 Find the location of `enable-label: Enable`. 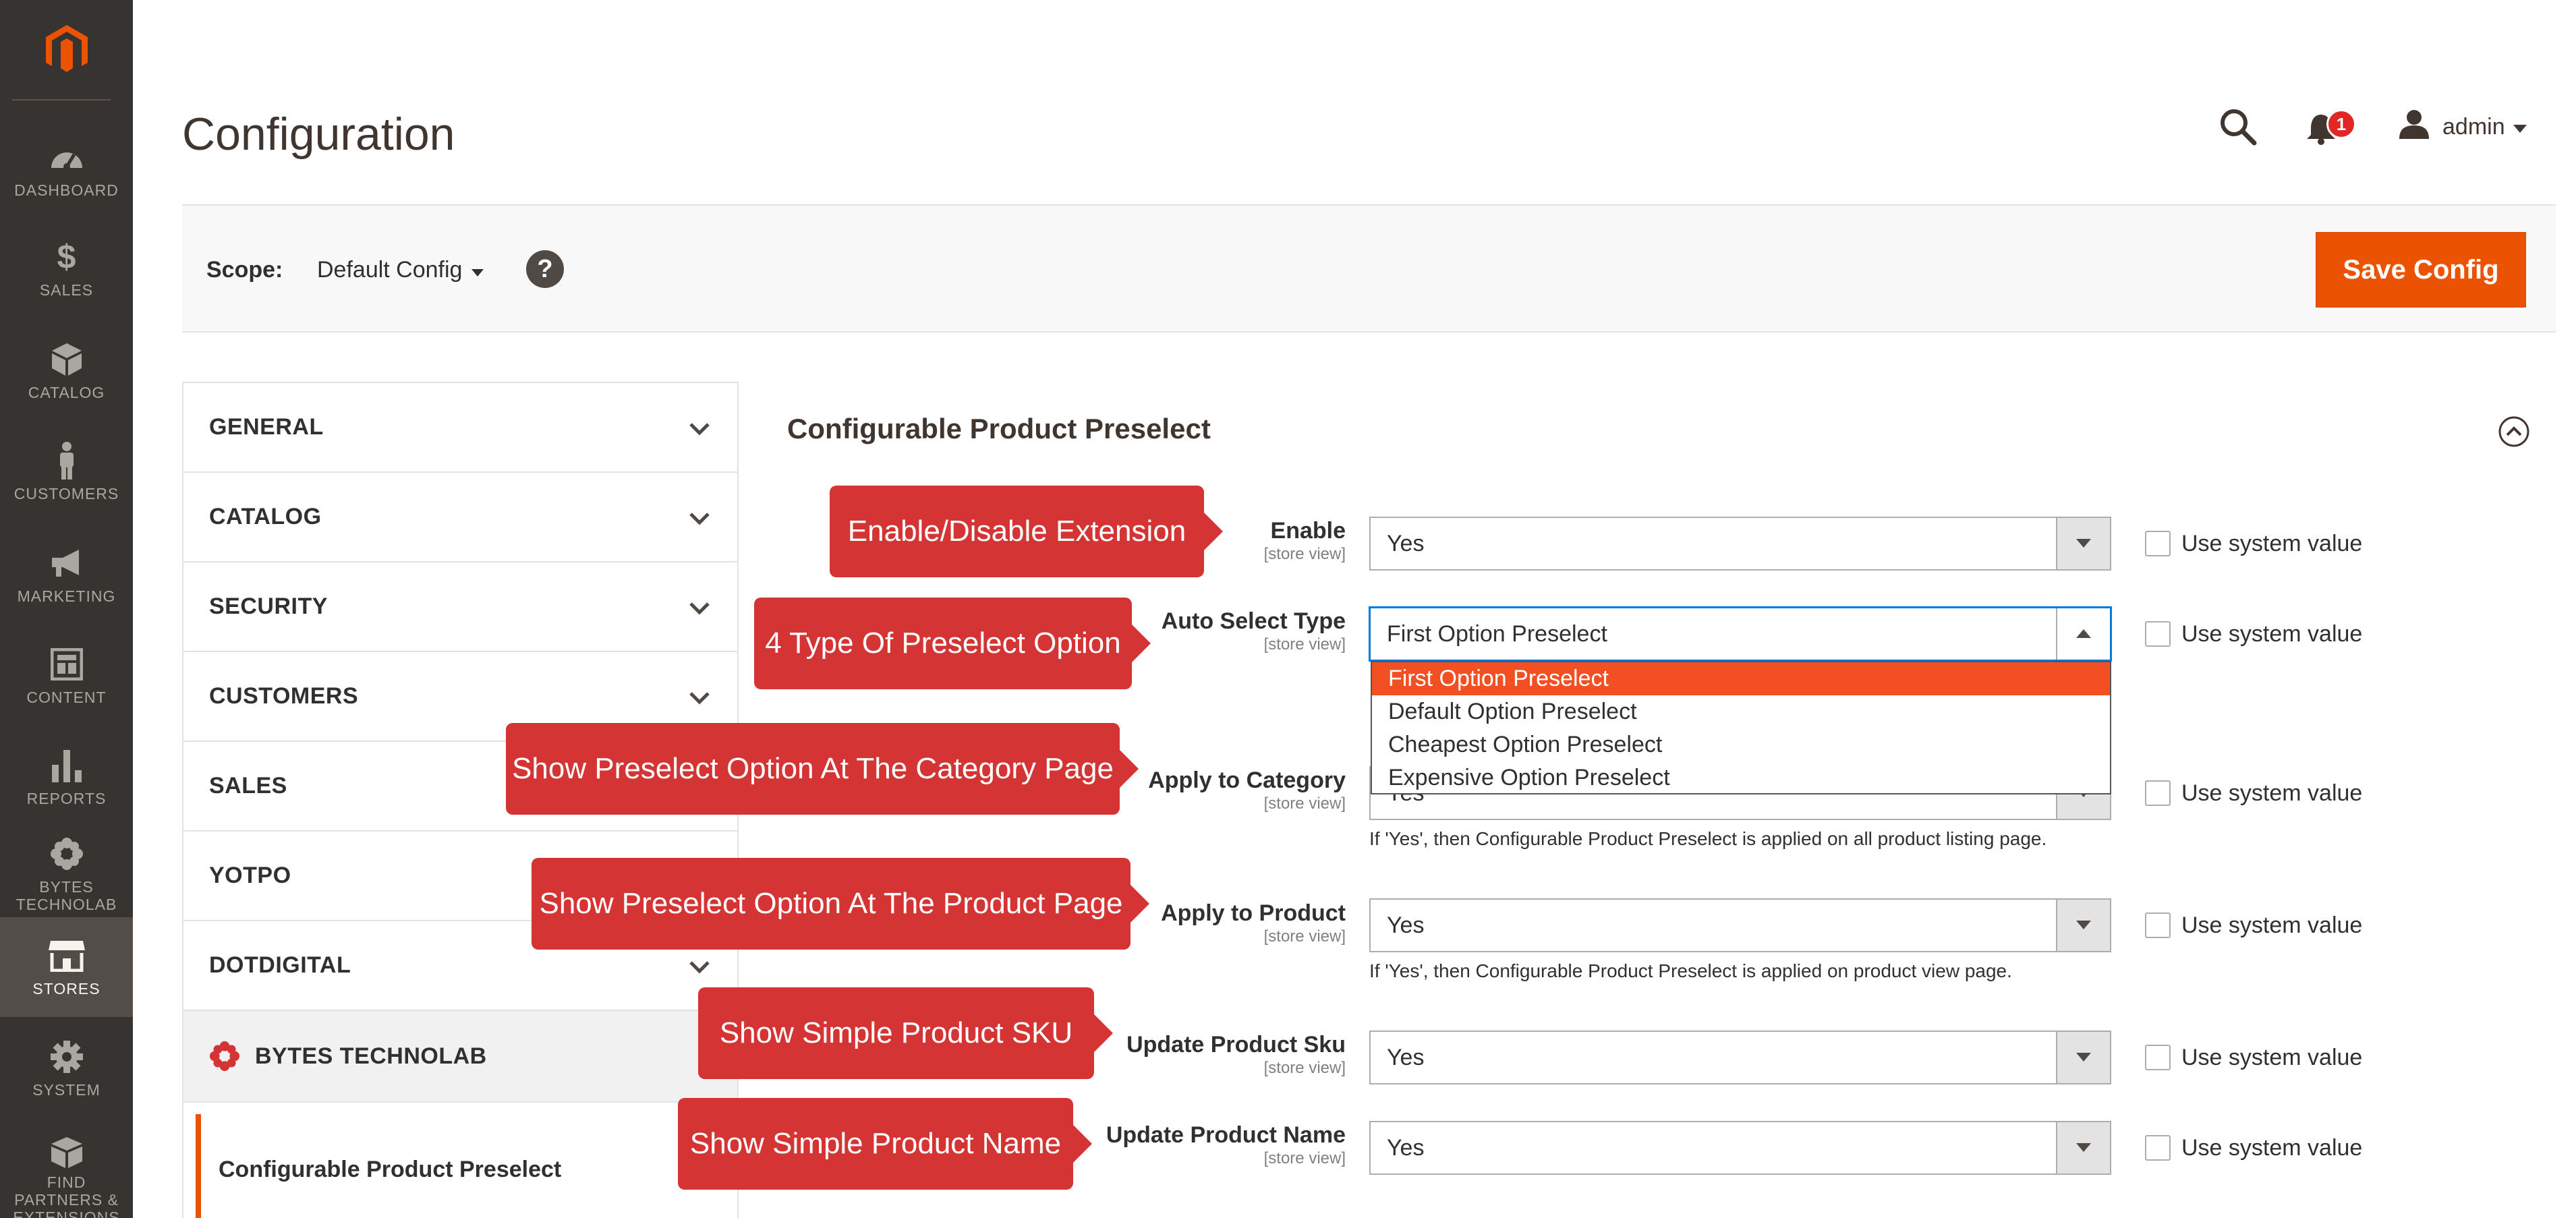

enable-label: Enable is located at coordinates (1308, 531).